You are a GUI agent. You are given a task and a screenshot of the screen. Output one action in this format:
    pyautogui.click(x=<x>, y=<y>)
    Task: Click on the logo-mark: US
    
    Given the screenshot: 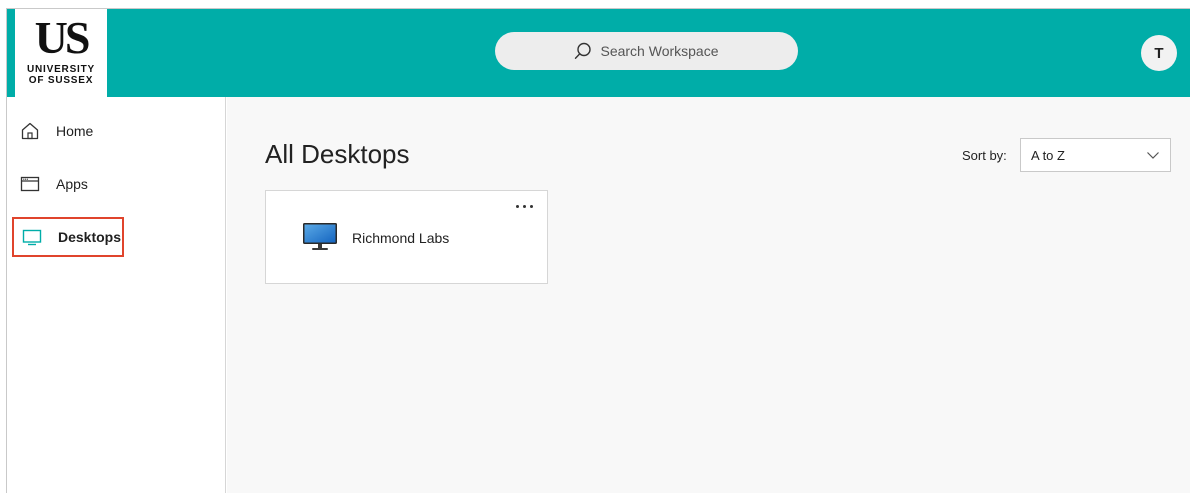 What is the action you would take?
    pyautogui.click(x=62, y=37)
    